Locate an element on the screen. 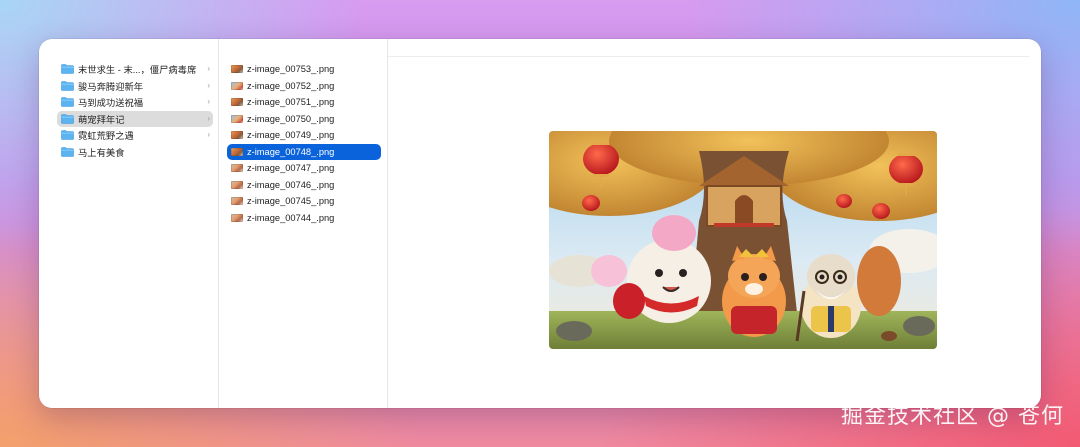 Image resolution: width=1080 pixels, height=447 pixels. file-name: z-image_00747_.png is located at coordinates (291, 168).